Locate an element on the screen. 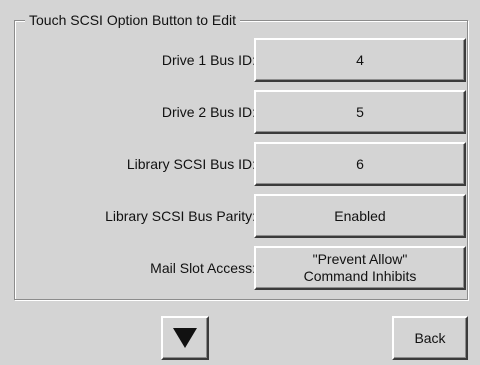 The image size is (480, 365). page-down-button is located at coordinates (185, 338).